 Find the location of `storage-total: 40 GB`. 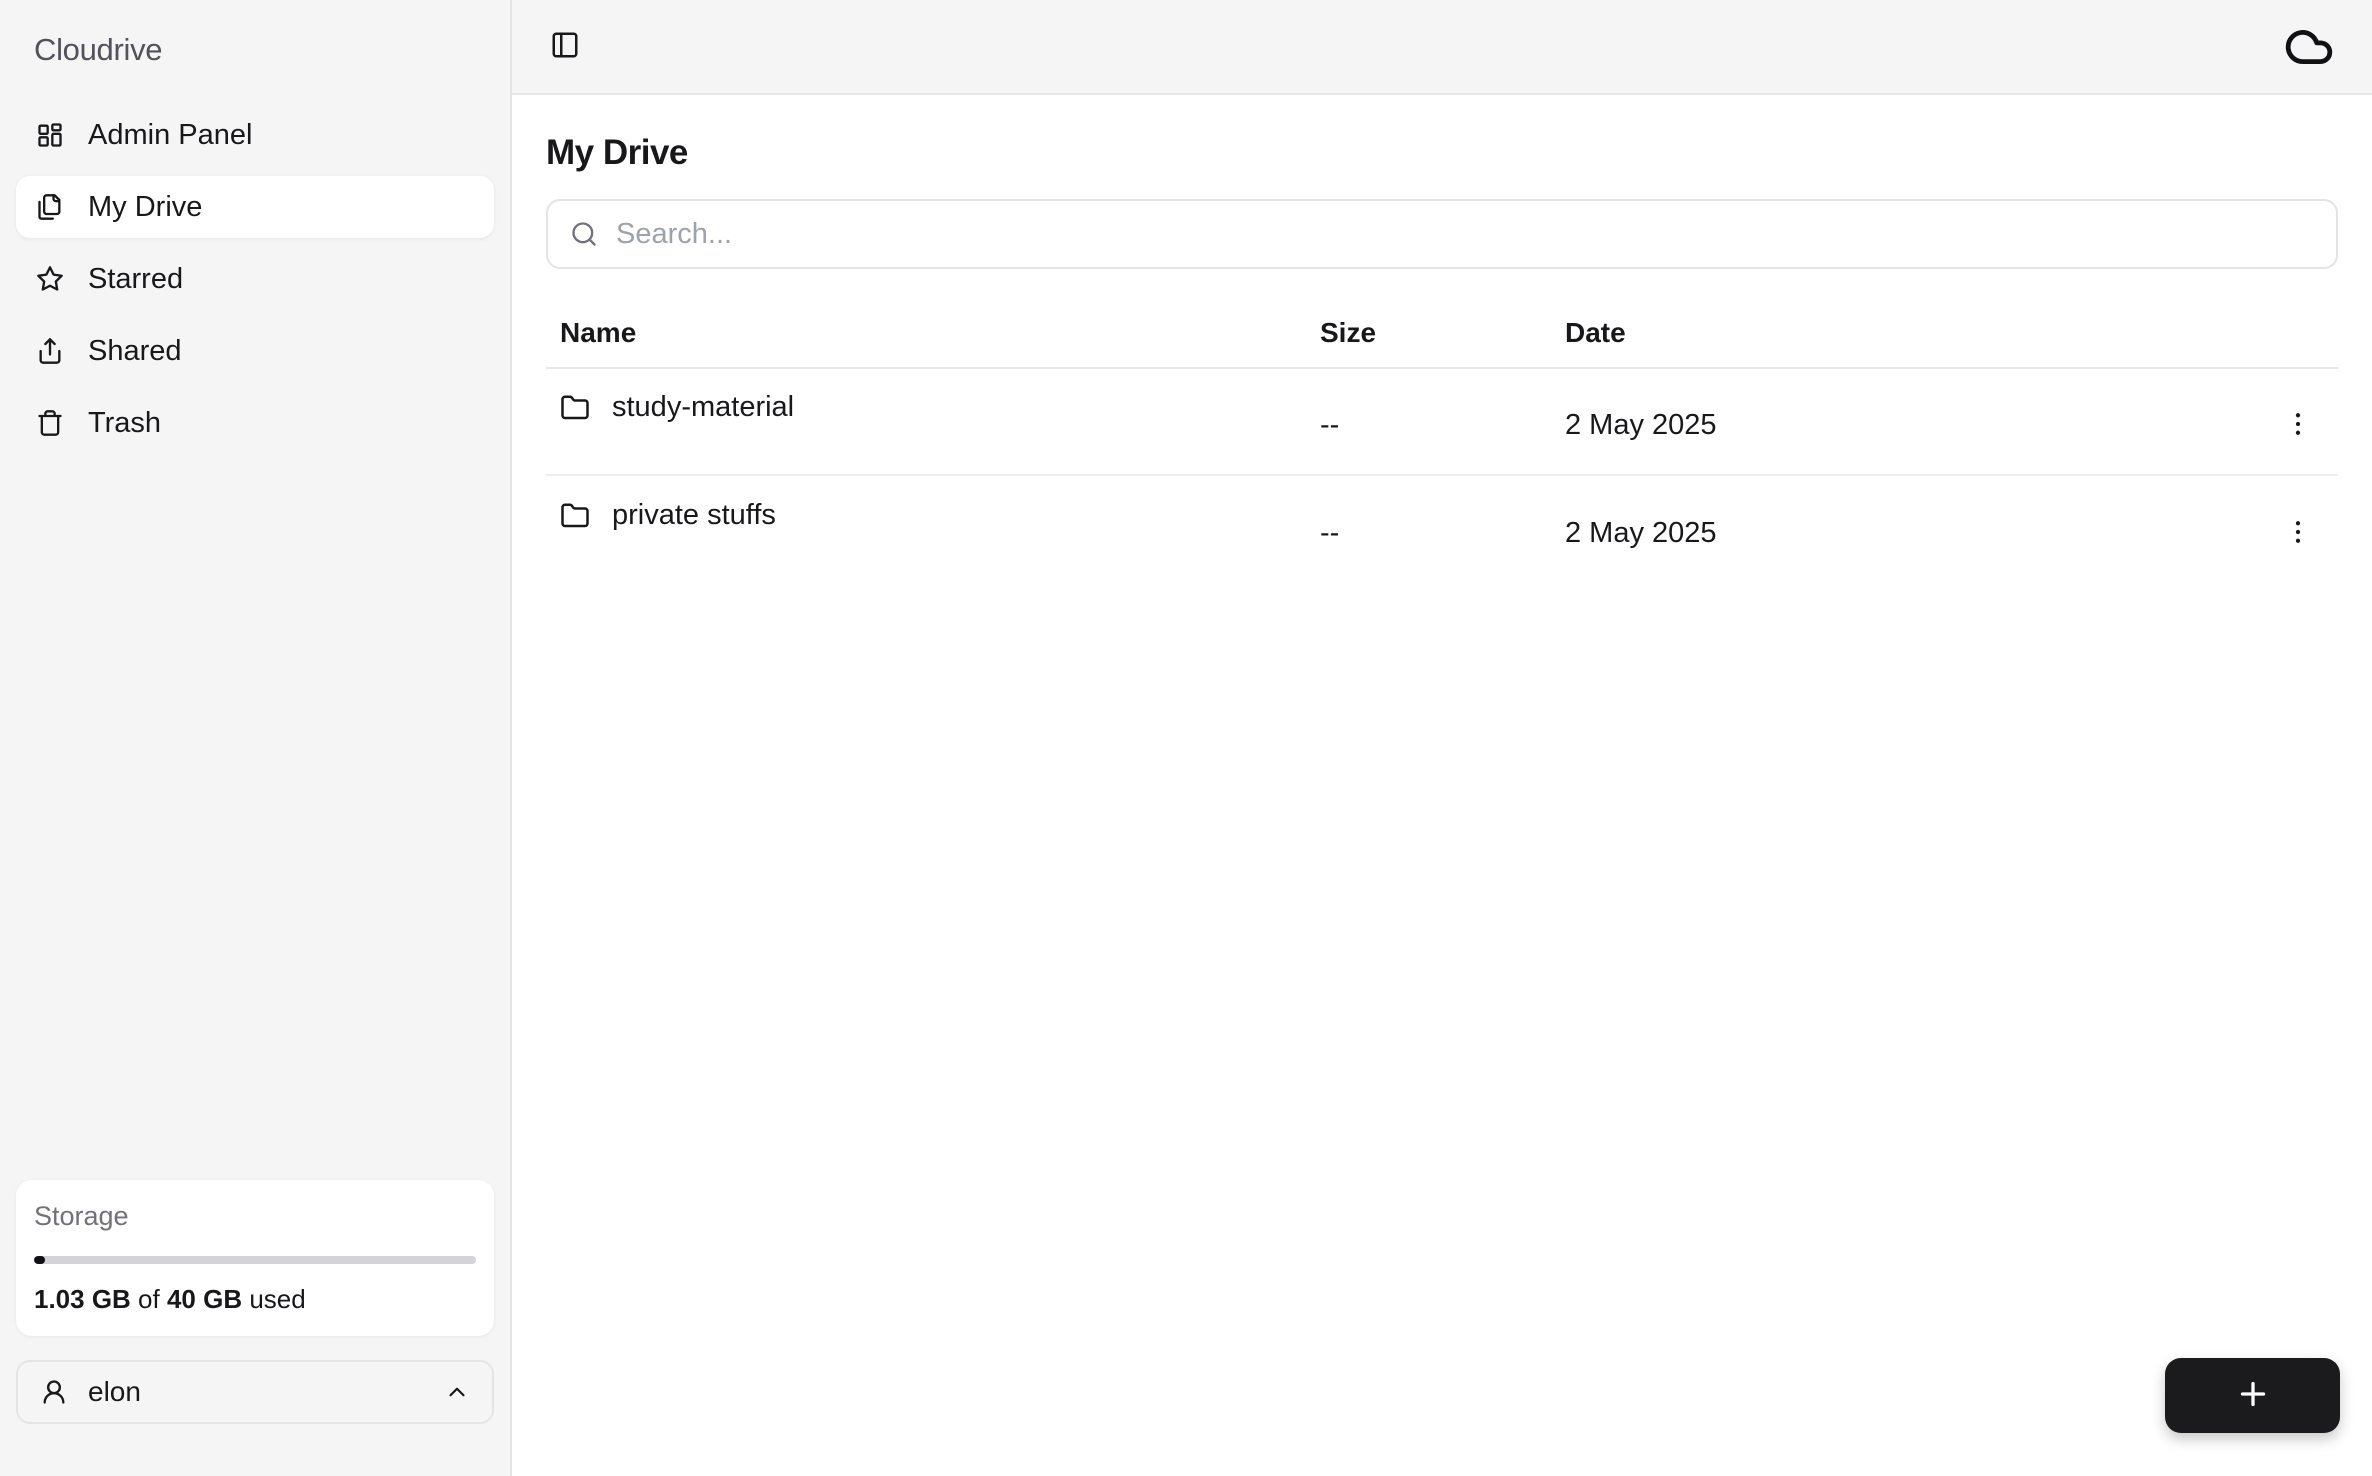

storage-total: 40 GB is located at coordinates (204, 1299).